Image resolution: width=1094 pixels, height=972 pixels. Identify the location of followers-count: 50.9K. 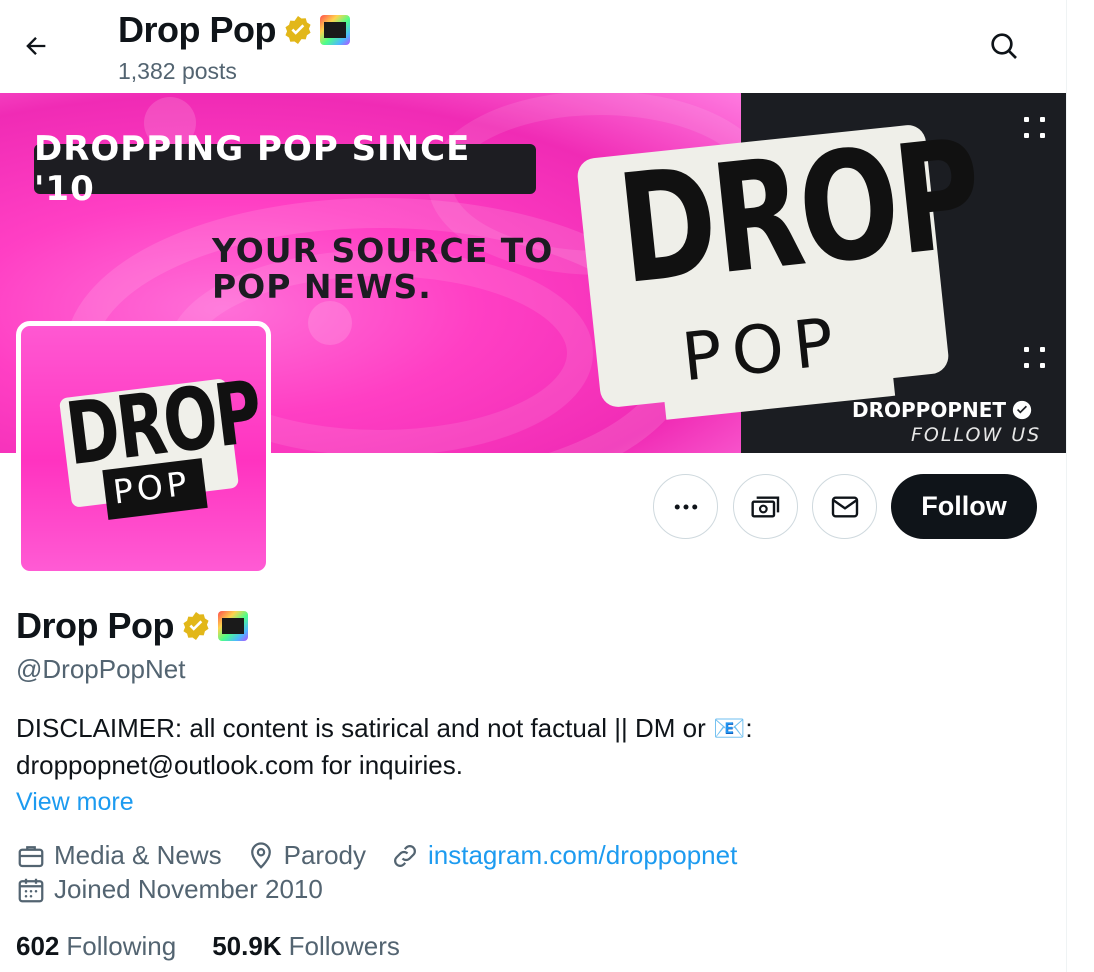
(247, 946).